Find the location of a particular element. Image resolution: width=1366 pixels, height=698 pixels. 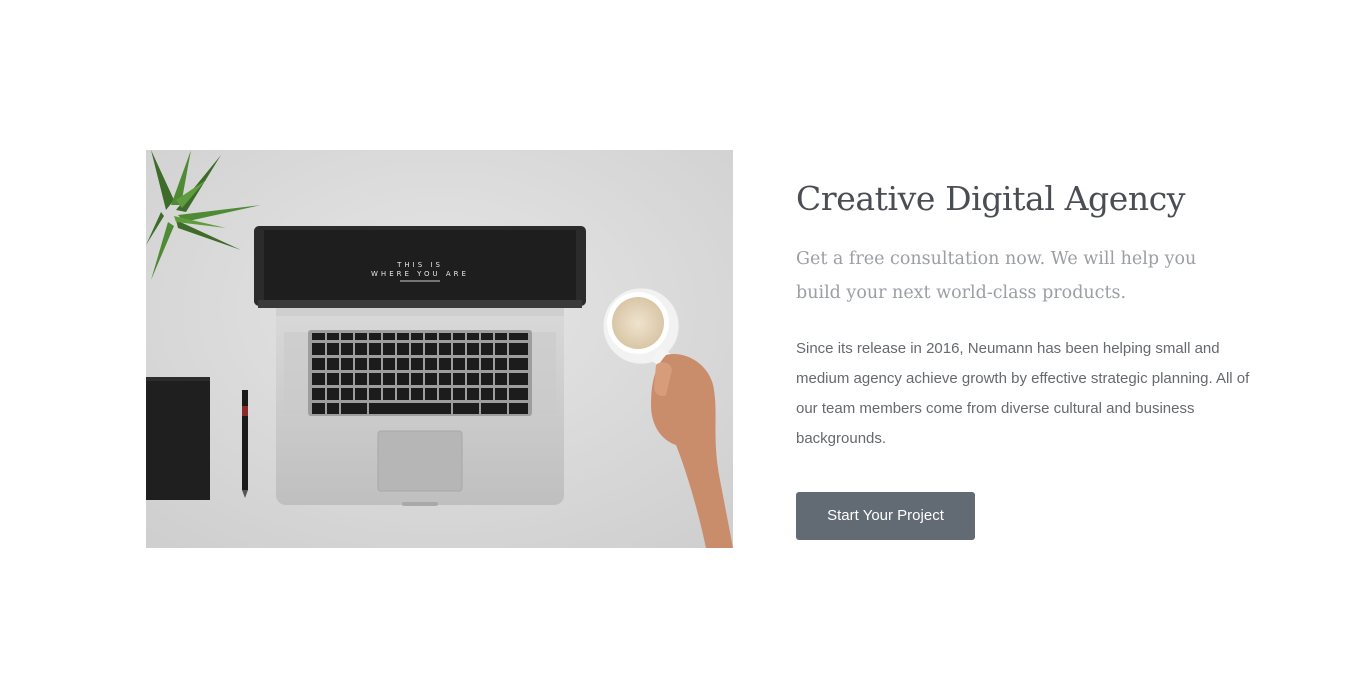

start-project-button: Start Your Project is located at coordinates (885, 516).